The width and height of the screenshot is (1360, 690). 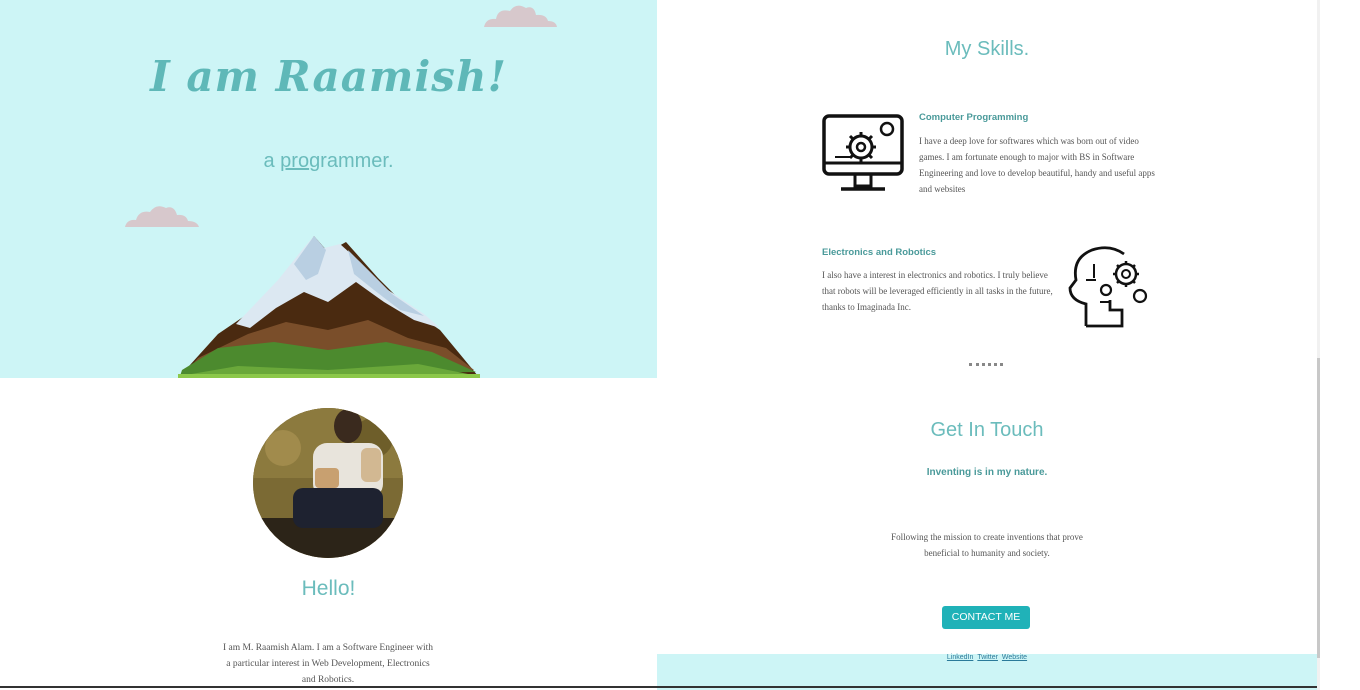 What do you see at coordinates (863, 152) in the screenshot?
I see `computer-gear-icon` at bounding box center [863, 152].